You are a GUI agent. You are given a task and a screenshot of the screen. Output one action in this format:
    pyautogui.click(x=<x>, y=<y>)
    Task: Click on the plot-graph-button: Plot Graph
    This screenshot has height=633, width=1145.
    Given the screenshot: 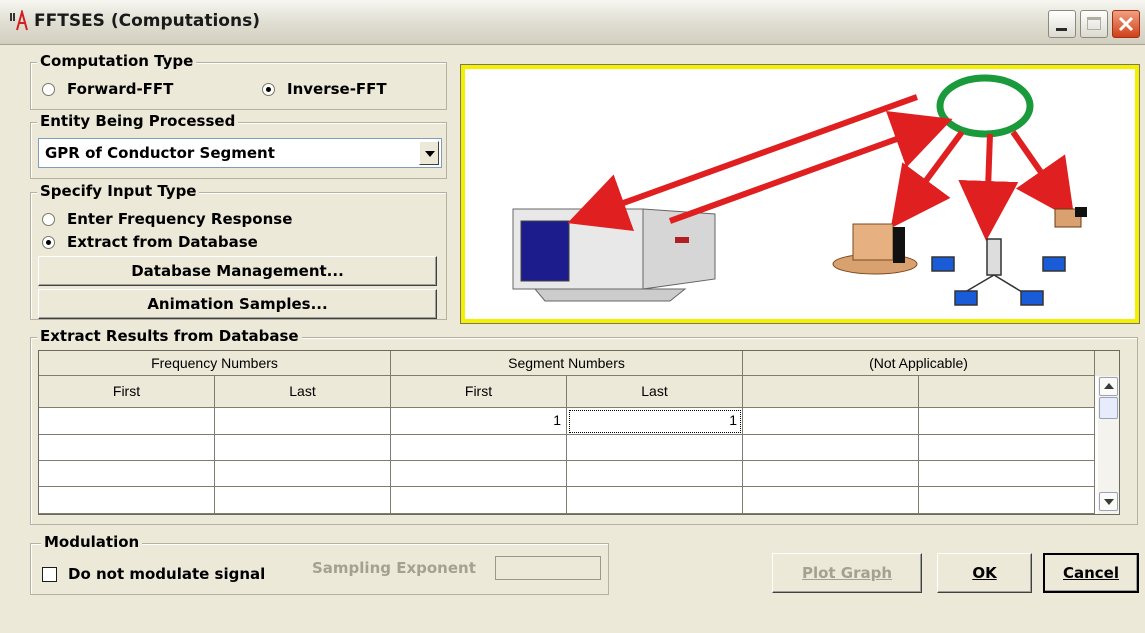 What is the action you would take?
    pyautogui.click(x=847, y=573)
    